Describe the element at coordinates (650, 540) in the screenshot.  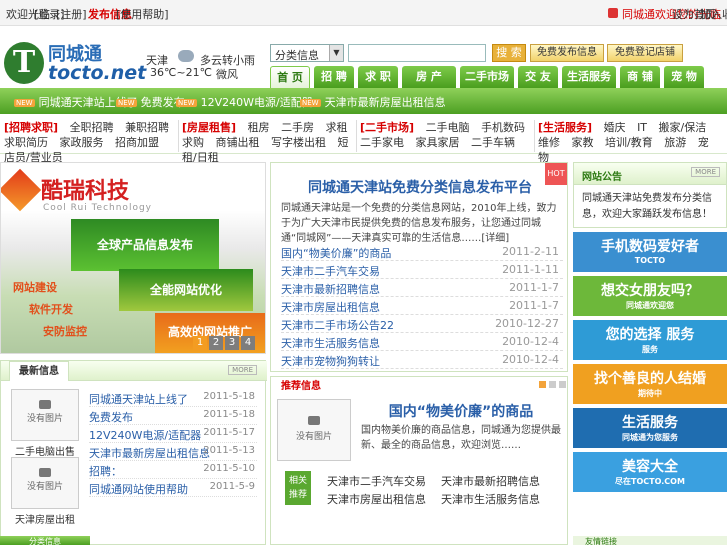
I see `friend-links-tab: 友情链接` at that location.